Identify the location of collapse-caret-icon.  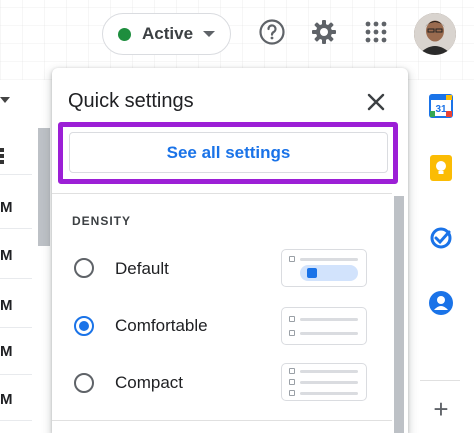
(5, 100).